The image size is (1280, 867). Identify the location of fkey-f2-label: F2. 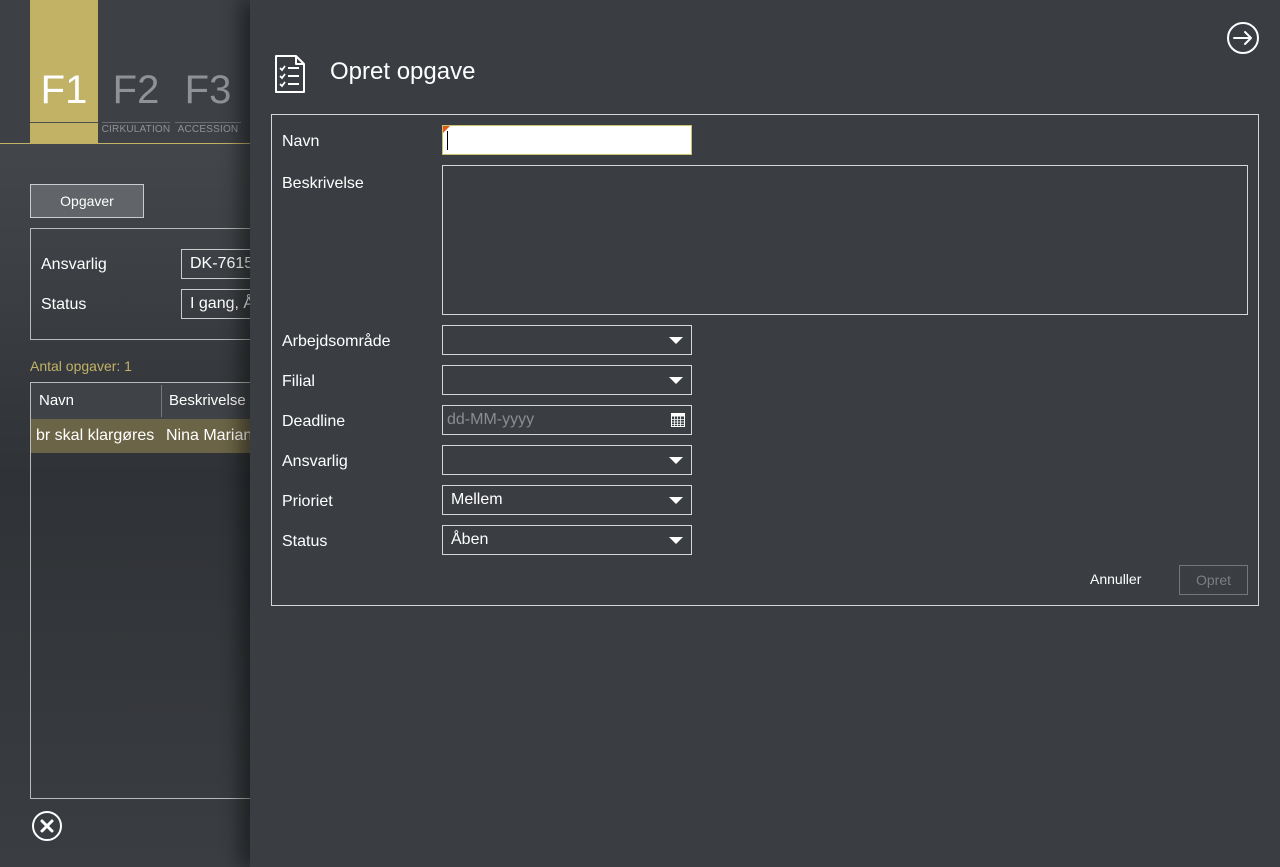
(136, 90).